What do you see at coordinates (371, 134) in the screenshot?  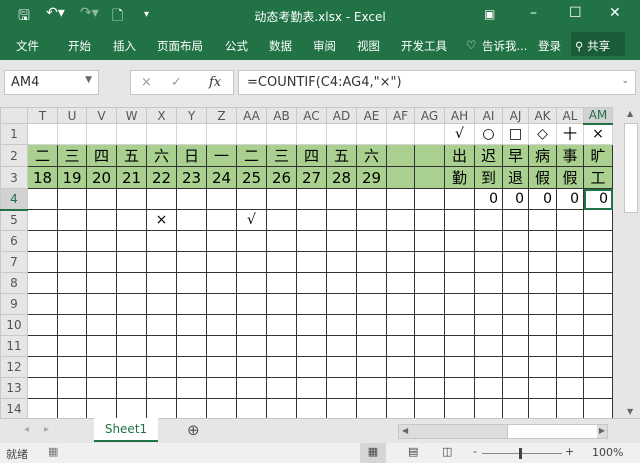 I see `cell-AE1` at bounding box center [371, 134].